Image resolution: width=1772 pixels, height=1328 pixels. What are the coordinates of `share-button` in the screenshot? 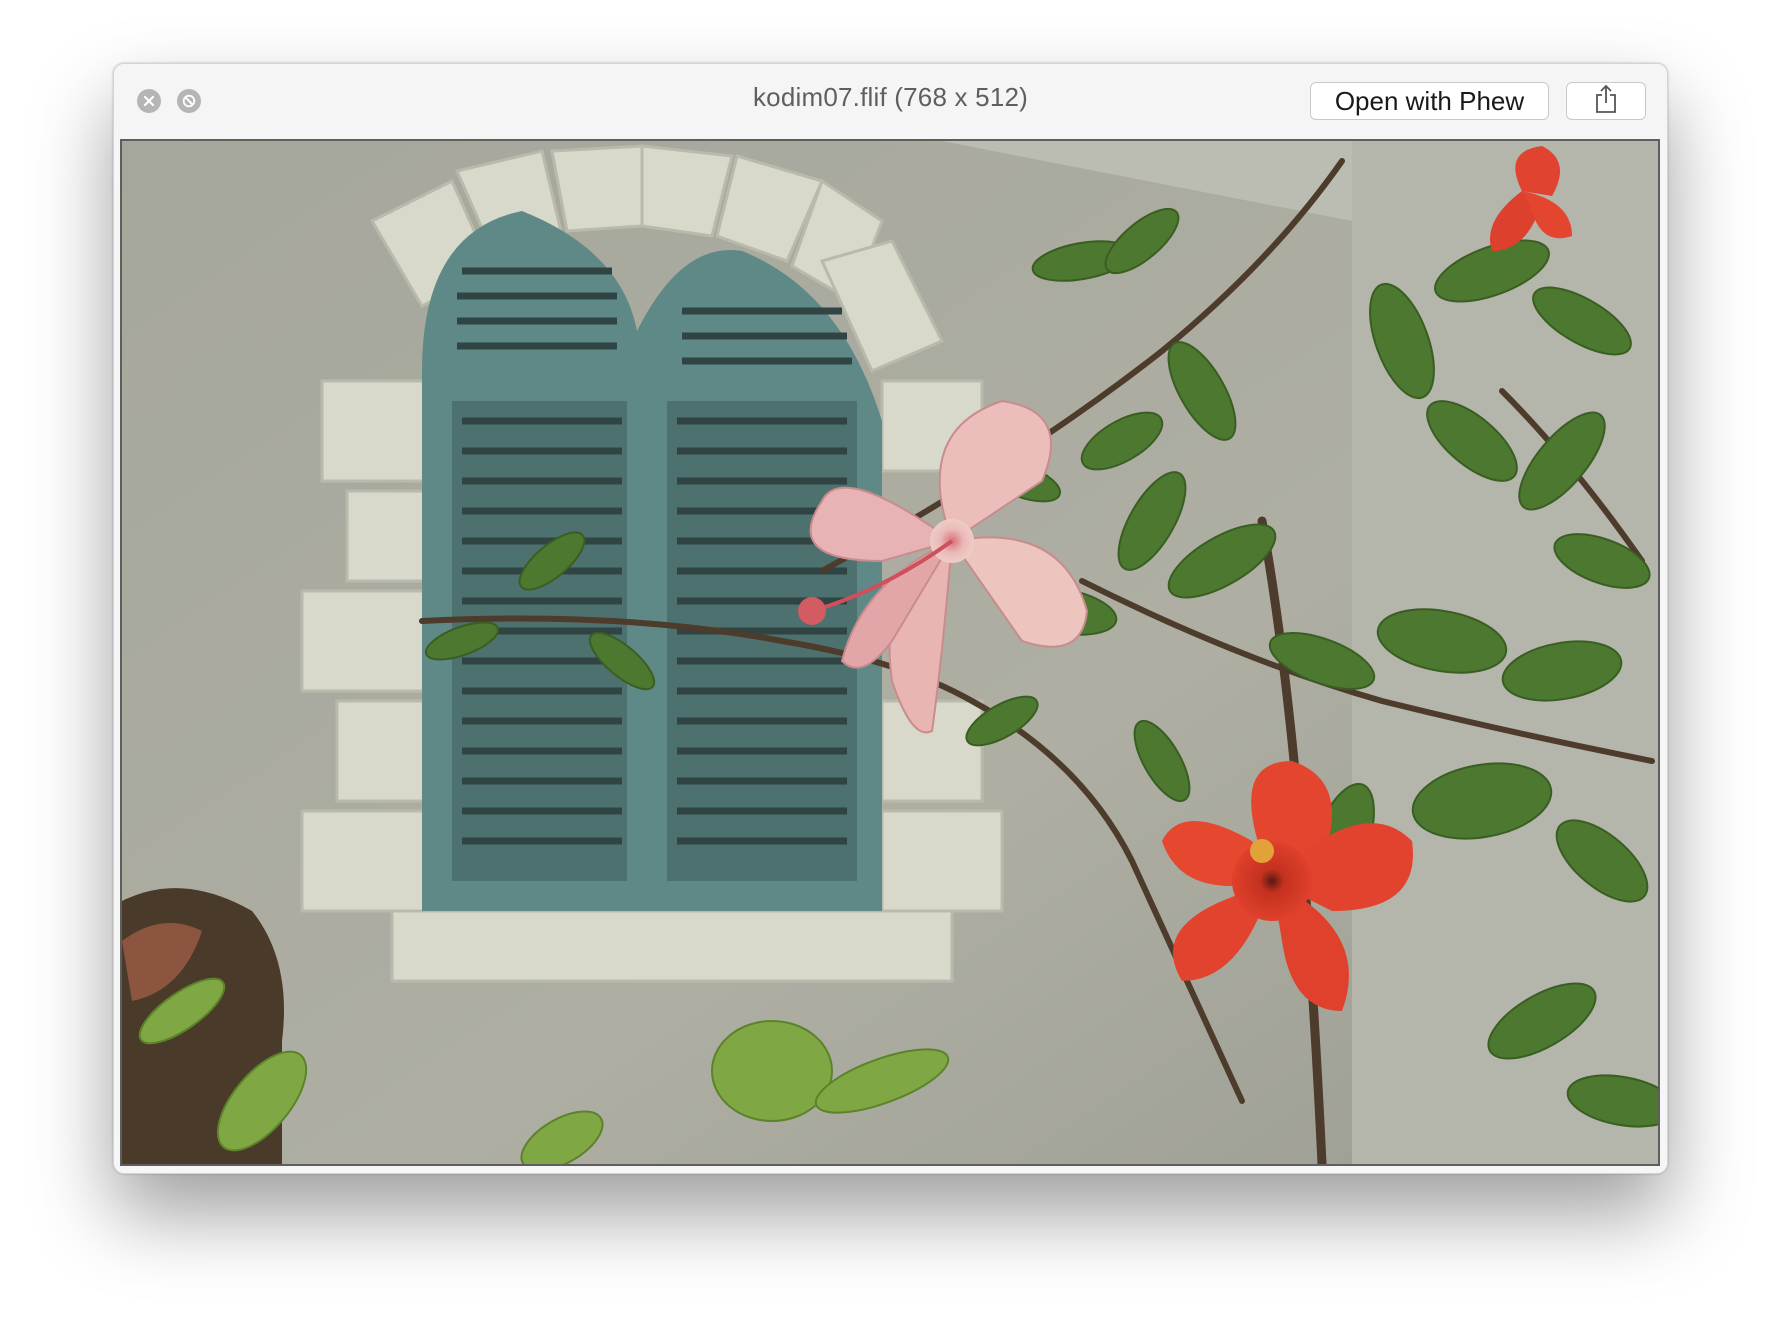 It's located at (1606, 101).